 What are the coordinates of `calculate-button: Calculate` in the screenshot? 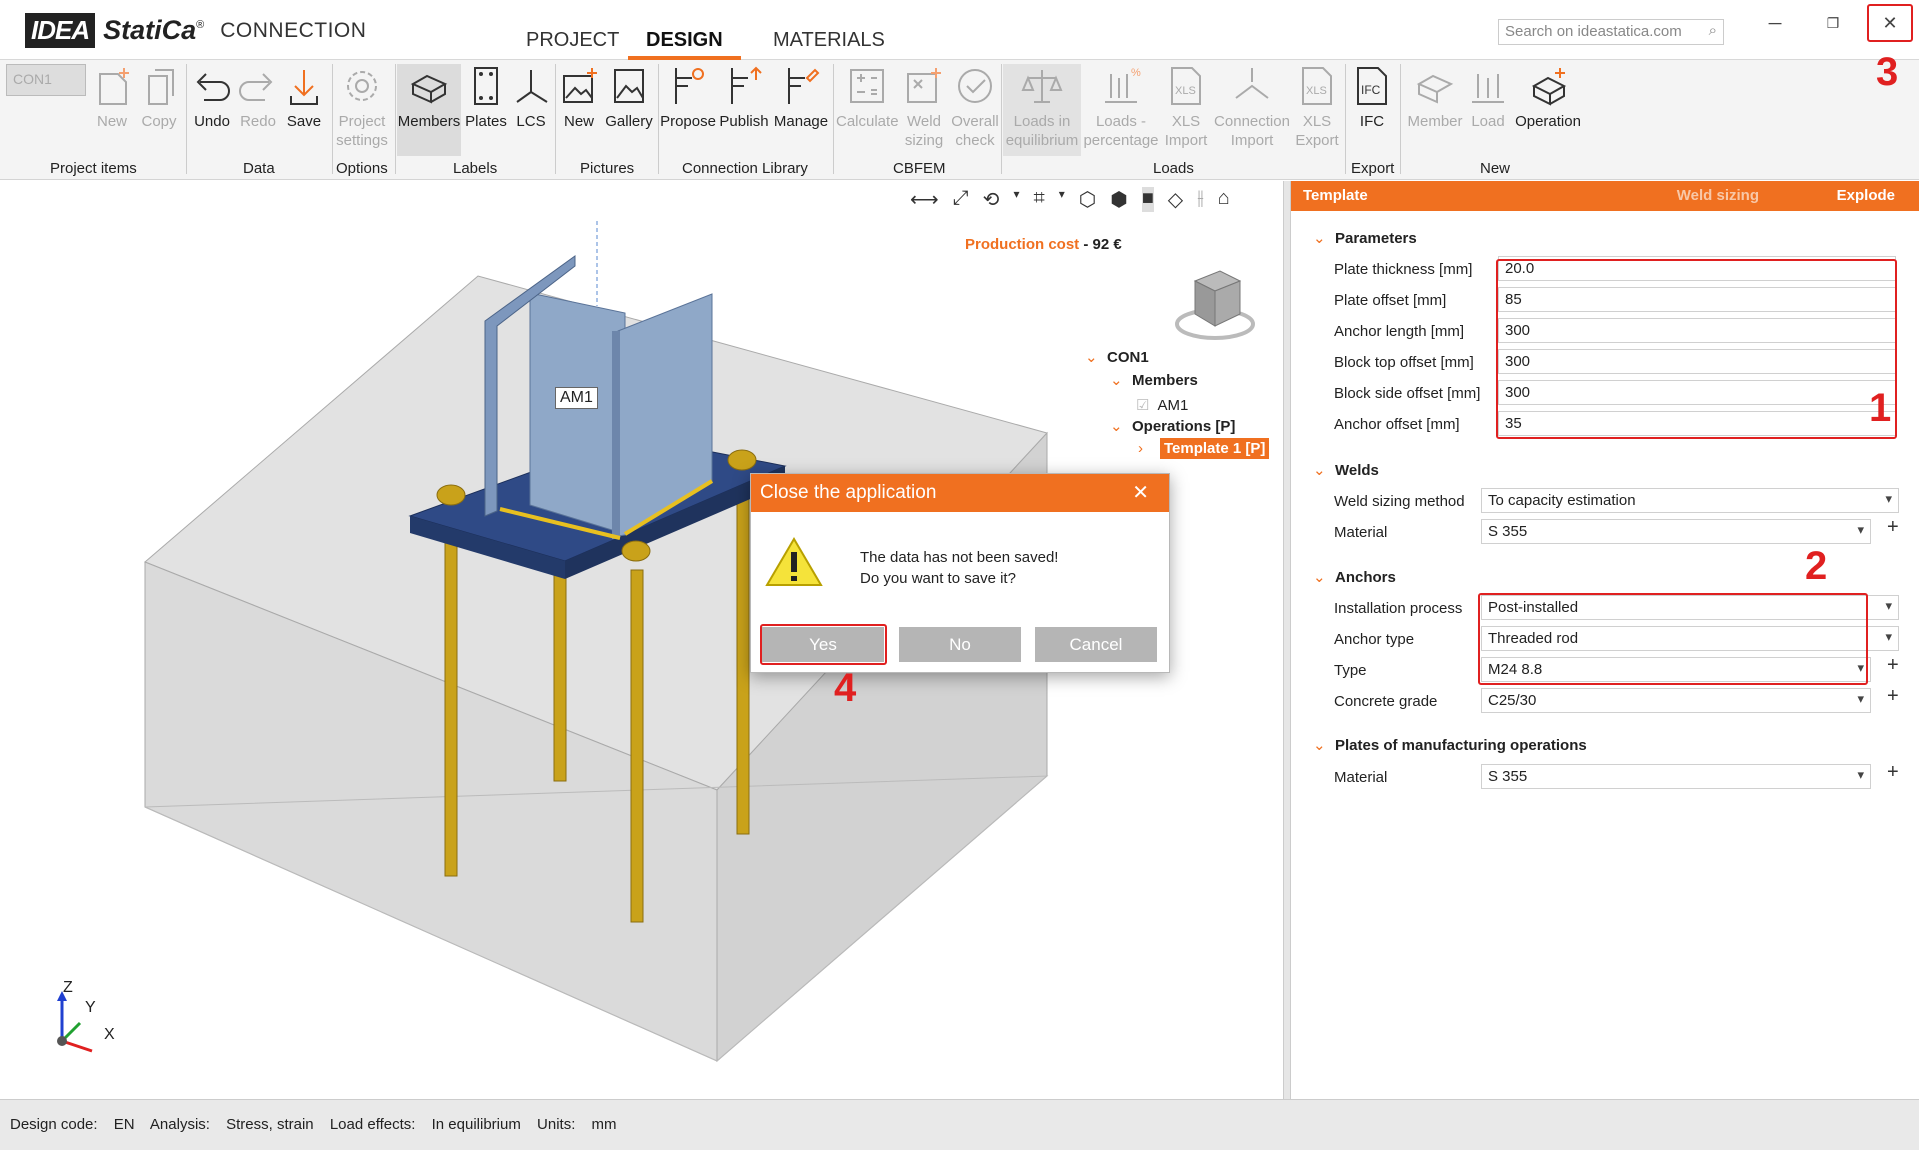 It's located at (867, 97).